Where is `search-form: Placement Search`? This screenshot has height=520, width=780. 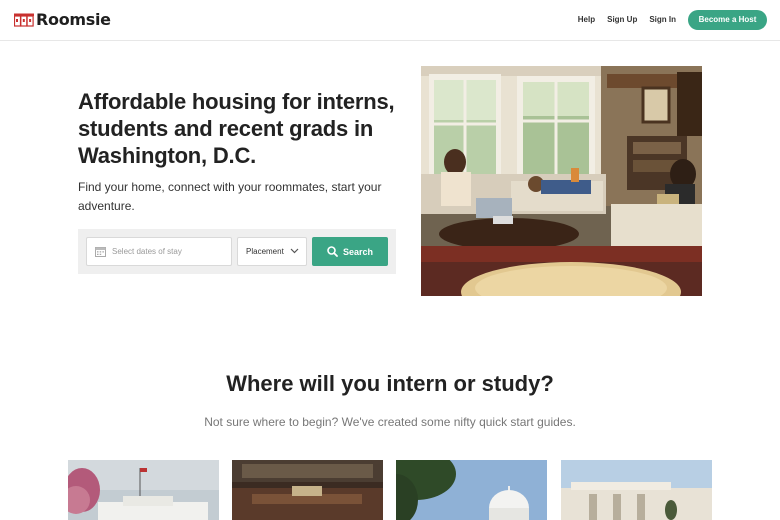 search-form: Placement Search is located at coordinates (237, 251).